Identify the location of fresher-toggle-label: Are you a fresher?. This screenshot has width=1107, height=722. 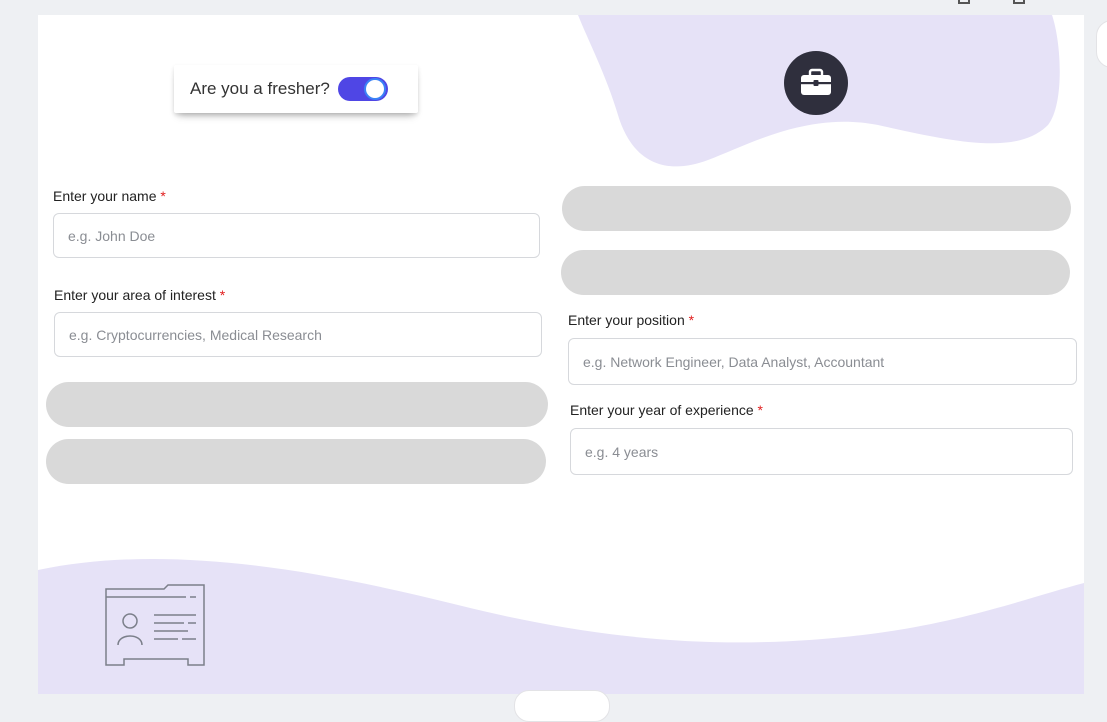
(260, 88).